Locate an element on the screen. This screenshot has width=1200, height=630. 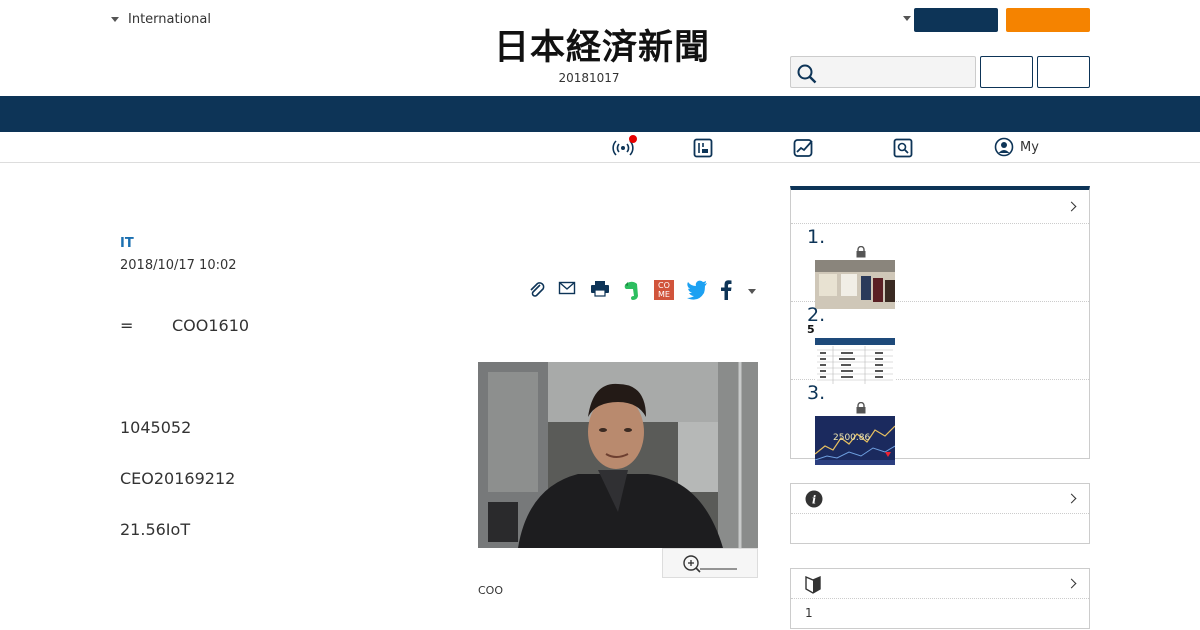
search-input is located at coordinates (883, 72).